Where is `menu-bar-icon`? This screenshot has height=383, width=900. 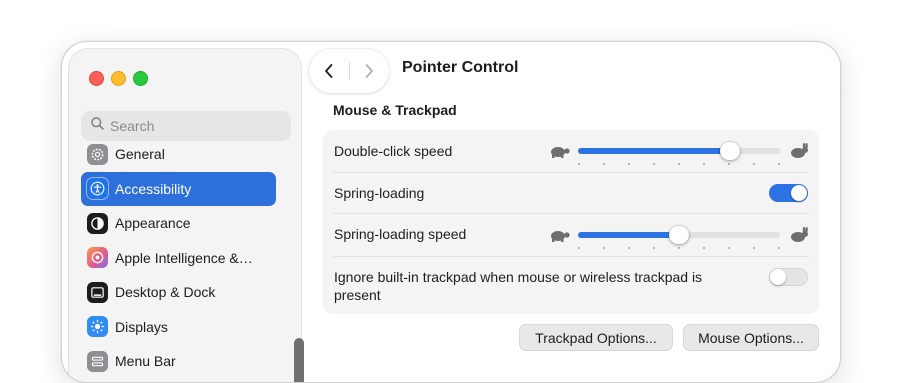
menu-bar-icon is located at coordinates (97, 361).